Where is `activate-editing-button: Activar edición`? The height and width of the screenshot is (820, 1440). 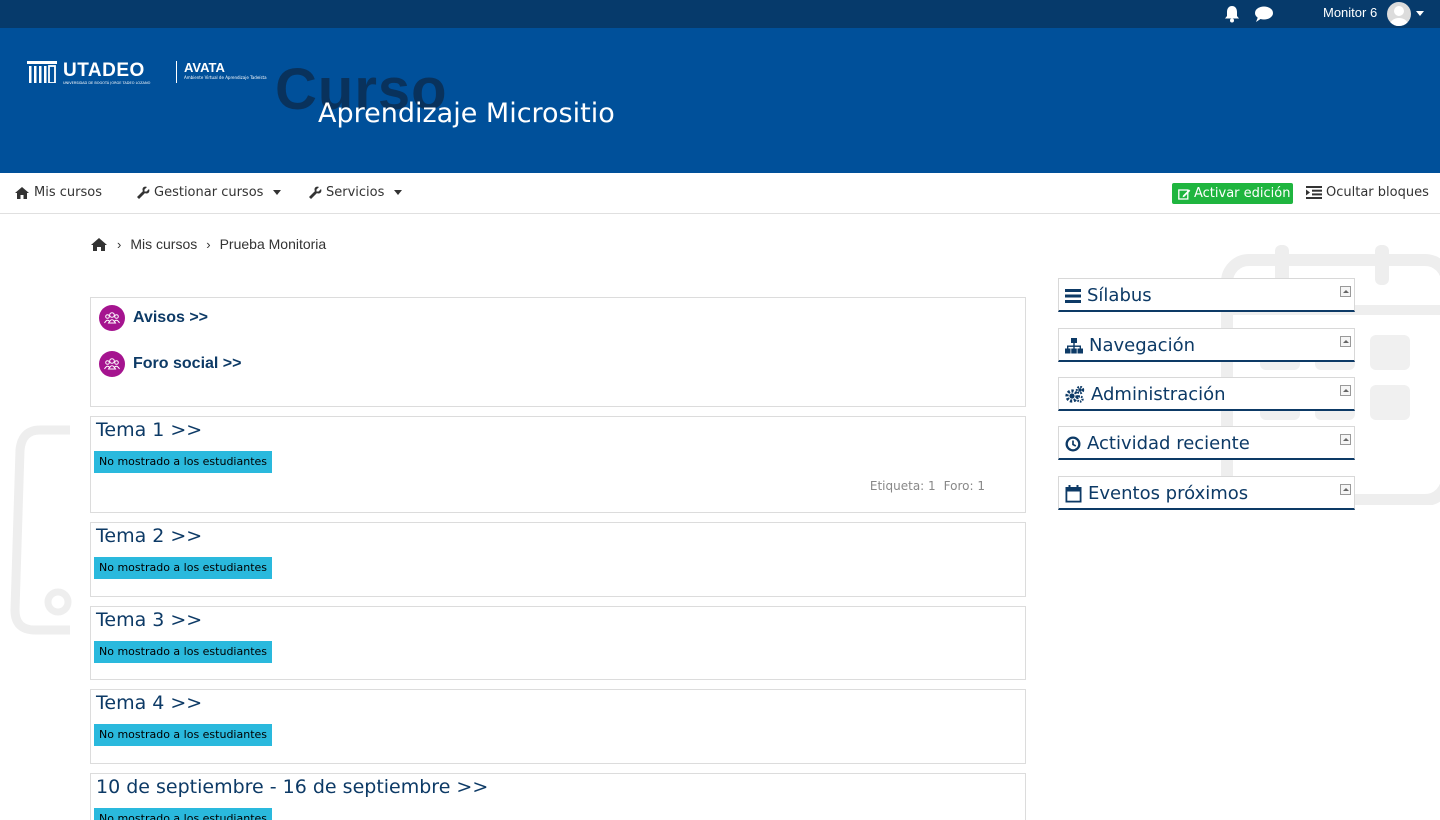 activate-editing-button: Activar edición is located at coordinates (1232, 193).